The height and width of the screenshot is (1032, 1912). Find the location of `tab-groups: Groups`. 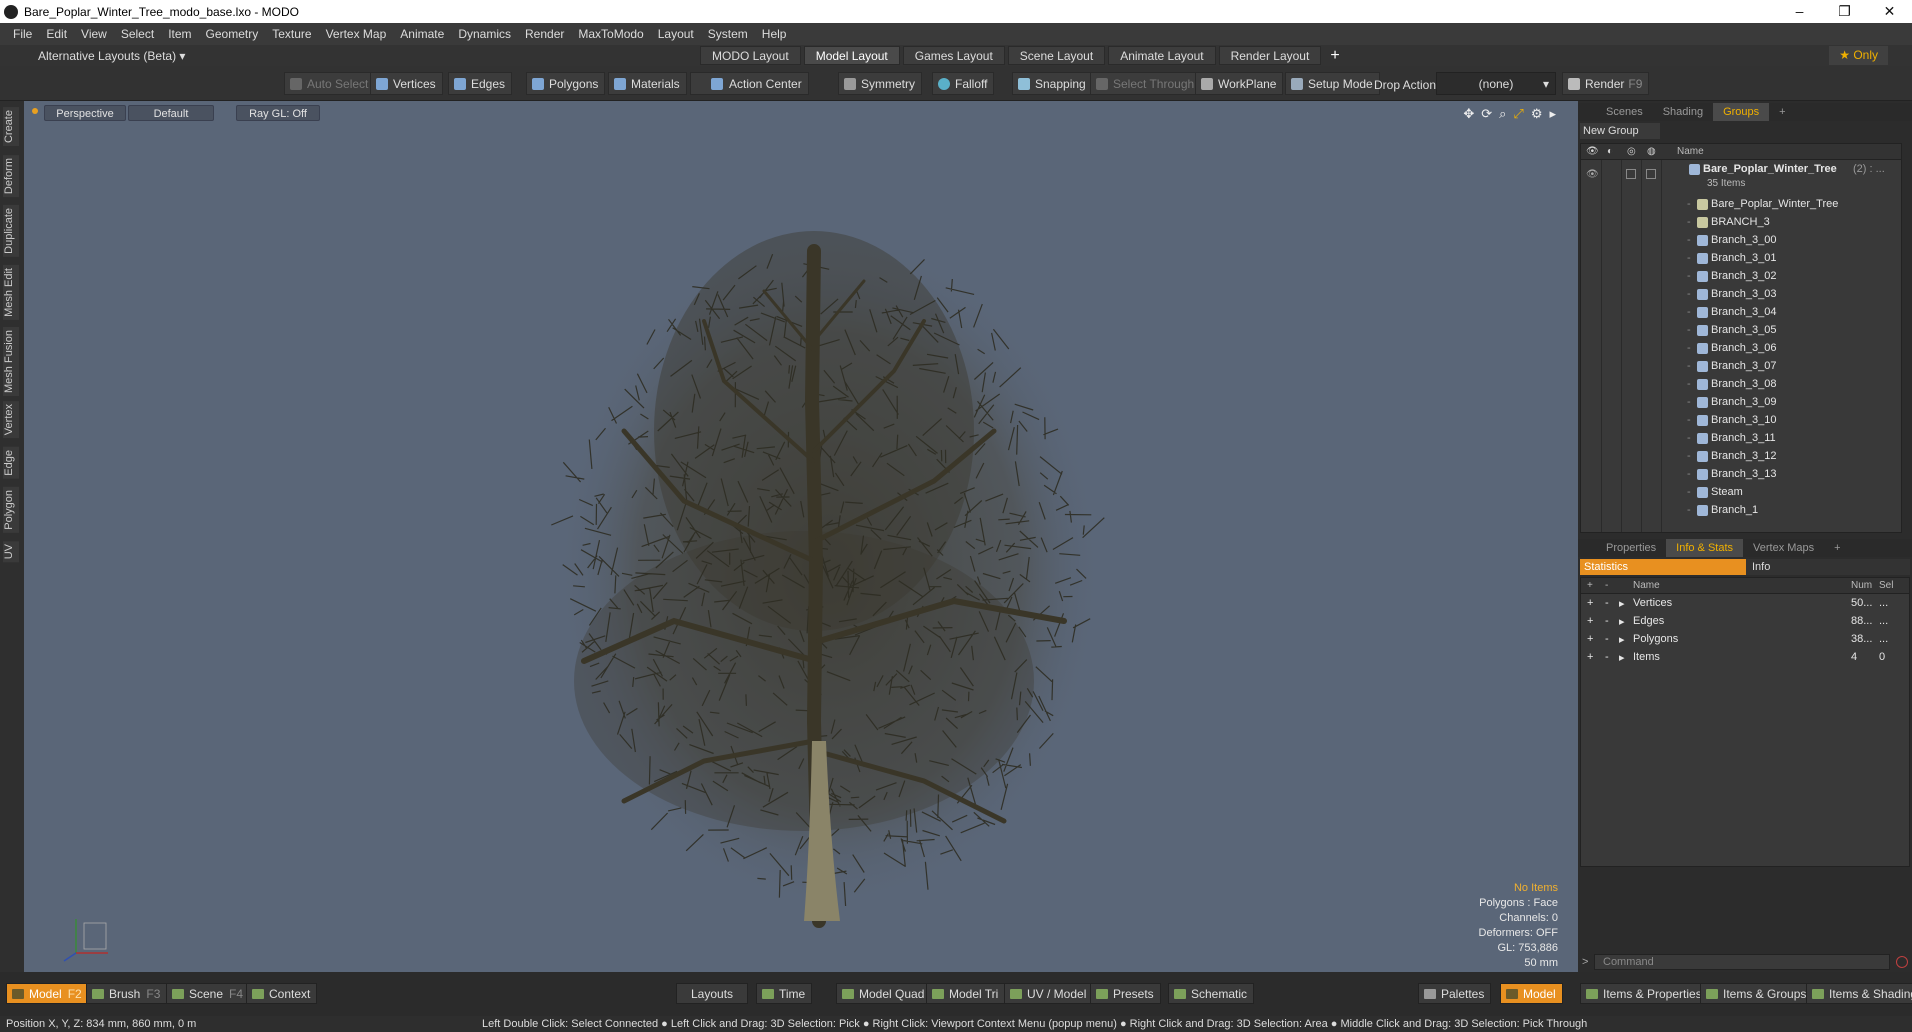

tab-groups: Groups is located at coordinates (1741, 112).